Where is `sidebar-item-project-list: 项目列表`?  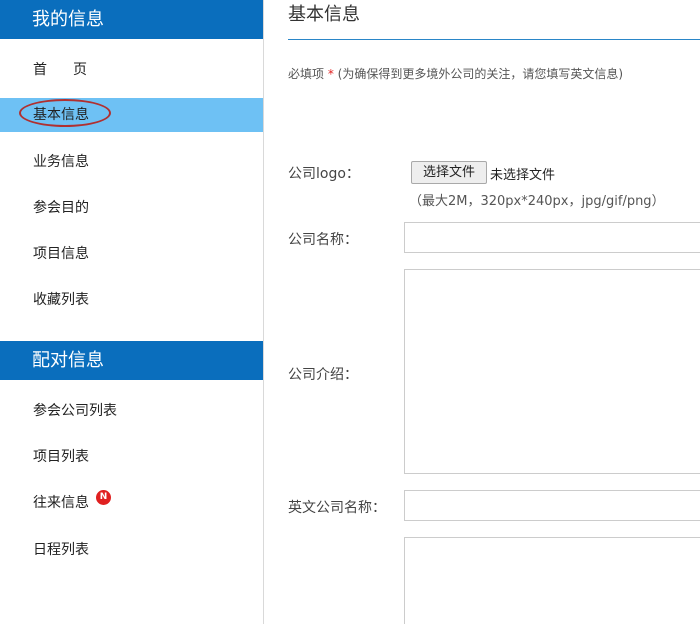 sidebar-item-project-list: 项目列表 is located at coordinates (131, 457).